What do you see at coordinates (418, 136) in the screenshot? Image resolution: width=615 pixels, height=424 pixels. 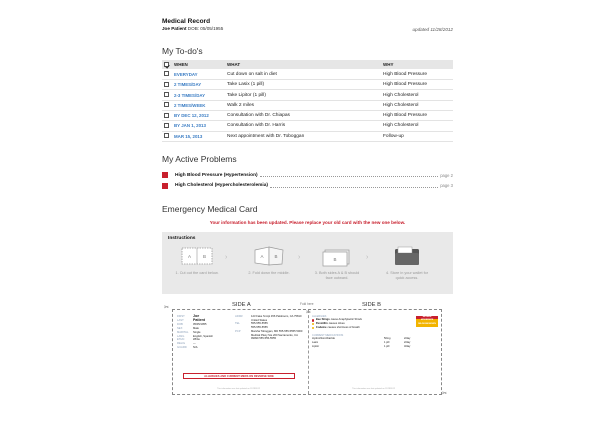 I see `todo-why: Follow-up` at bounding box center [418, 136].